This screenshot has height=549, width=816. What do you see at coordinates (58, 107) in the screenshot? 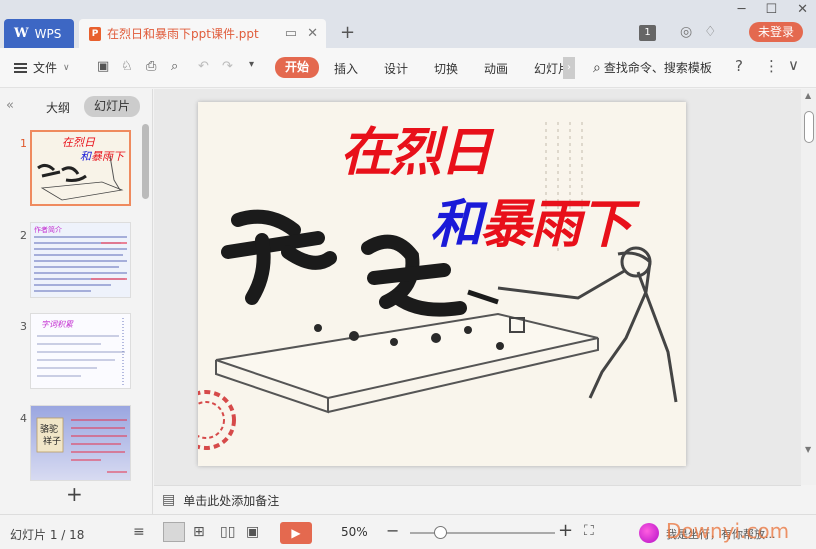
I see `outline-view-tab: 大纲` at bounding box center [58, 107].